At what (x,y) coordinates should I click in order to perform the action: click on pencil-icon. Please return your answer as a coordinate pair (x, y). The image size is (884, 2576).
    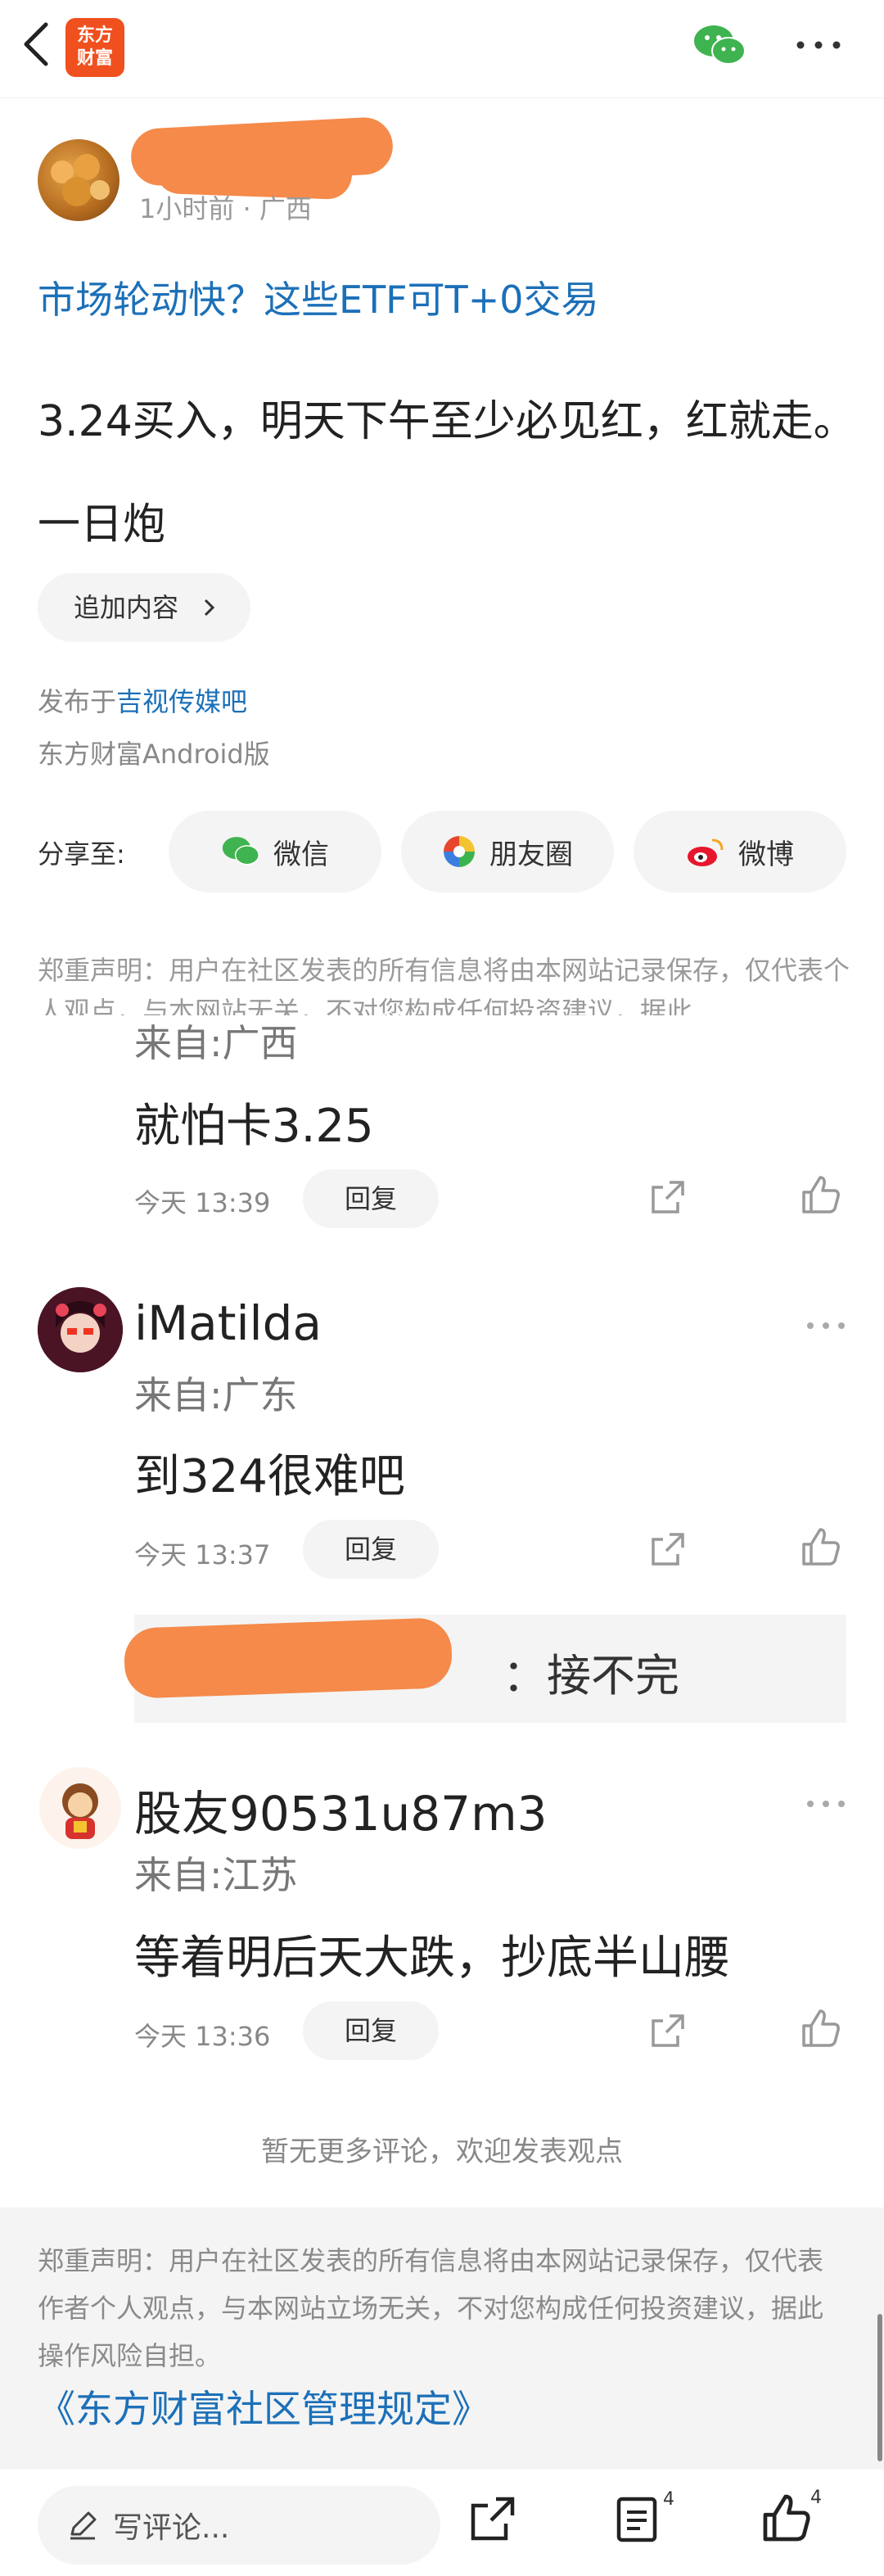
    Looking at the image, I should click on (84, 2525).